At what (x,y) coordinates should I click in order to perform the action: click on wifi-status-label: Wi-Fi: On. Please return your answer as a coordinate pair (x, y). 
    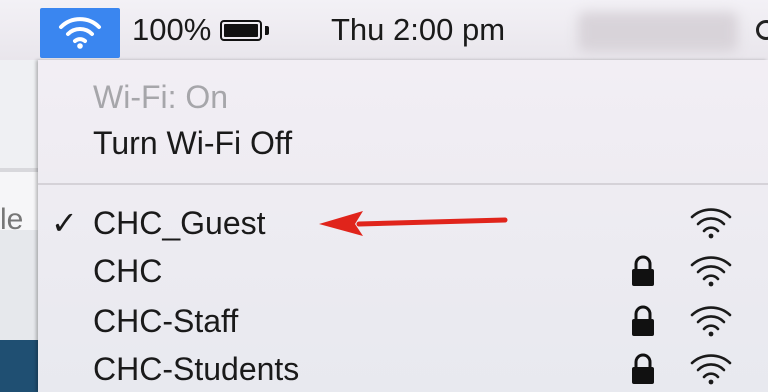
    Looking at the image, I should click on (161, 97).